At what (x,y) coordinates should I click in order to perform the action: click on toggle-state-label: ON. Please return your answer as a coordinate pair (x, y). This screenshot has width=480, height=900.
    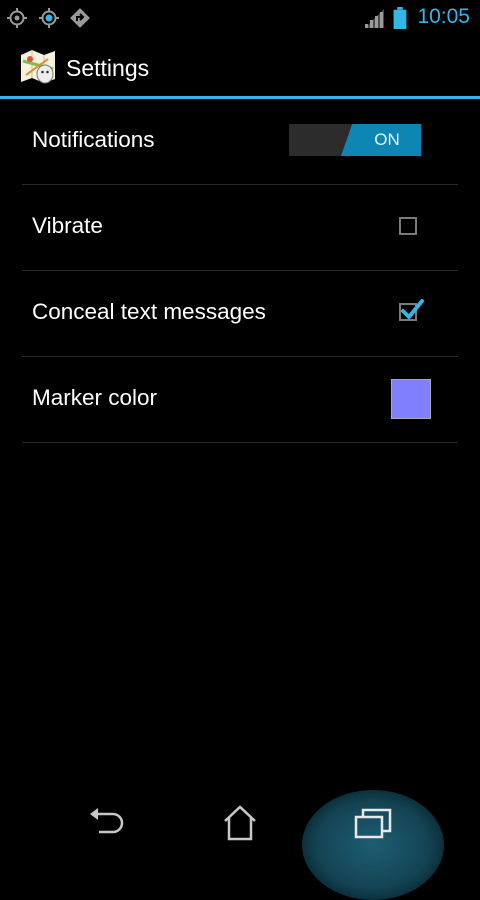
    Looking at the image, I should click on (387, 139).